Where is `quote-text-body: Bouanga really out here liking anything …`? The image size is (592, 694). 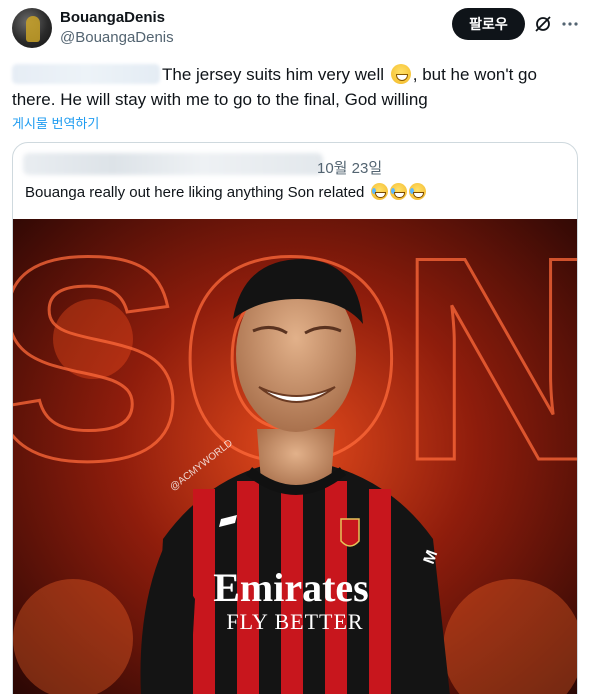 quote-text-body: Bouanga really out here liking anything … is located at coordinates (195, 192).